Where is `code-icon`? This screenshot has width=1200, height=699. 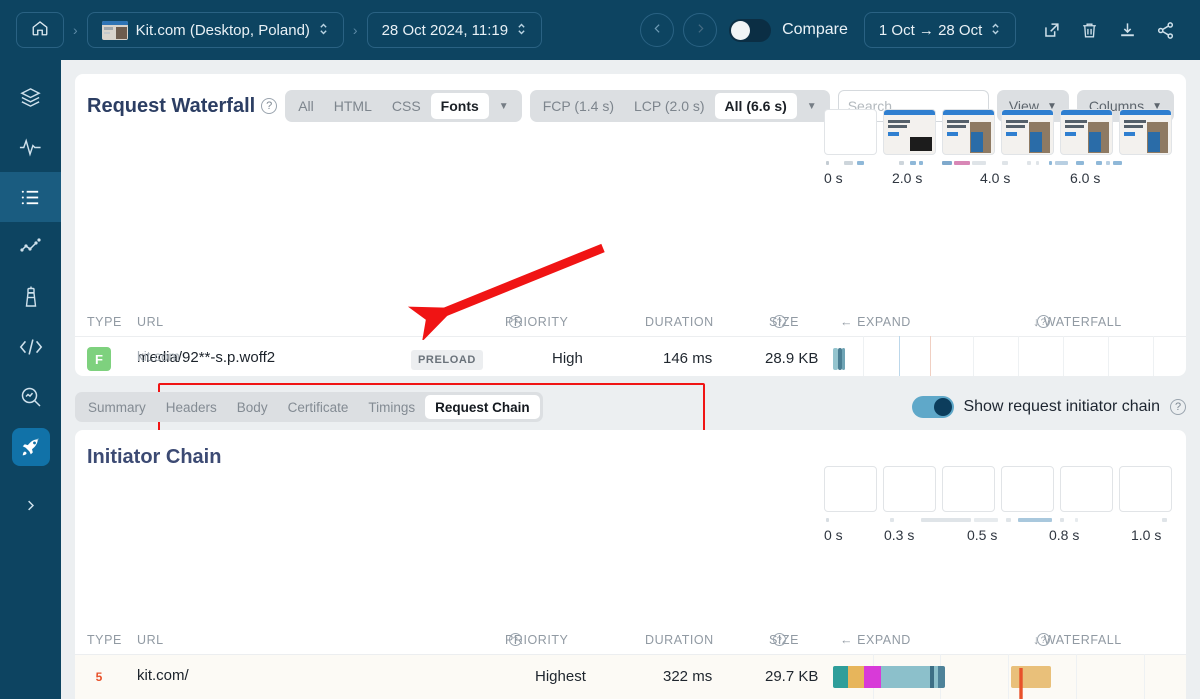
code-icon is located at coordinates (31, 347).